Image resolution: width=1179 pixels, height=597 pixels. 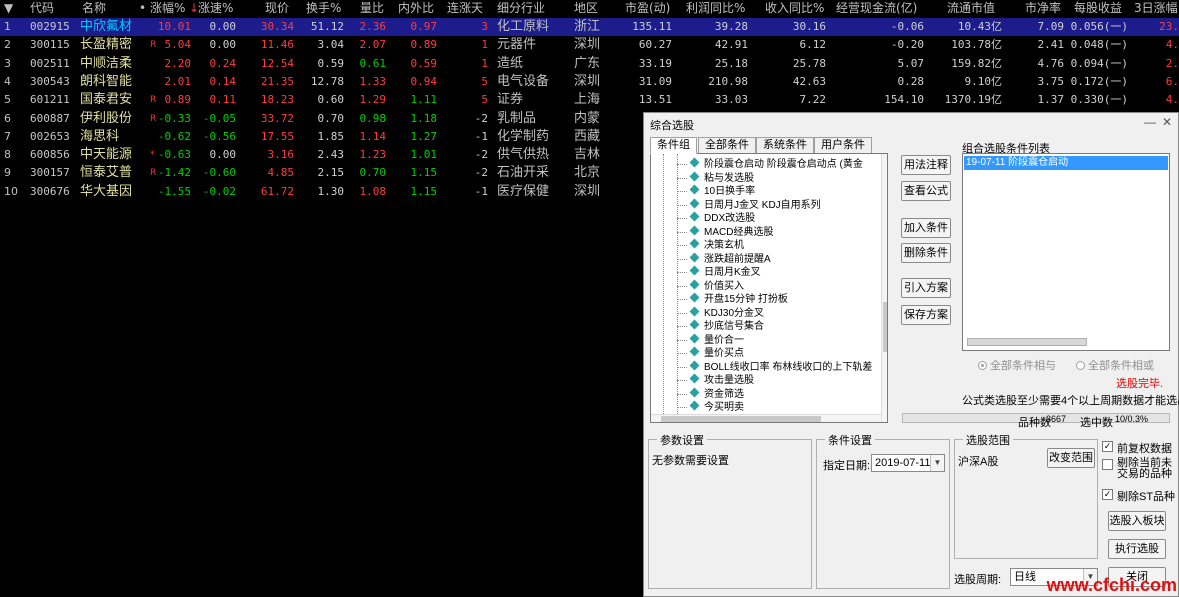 I want to click on col-speed: 涨速%, so click(x=215, y=8).